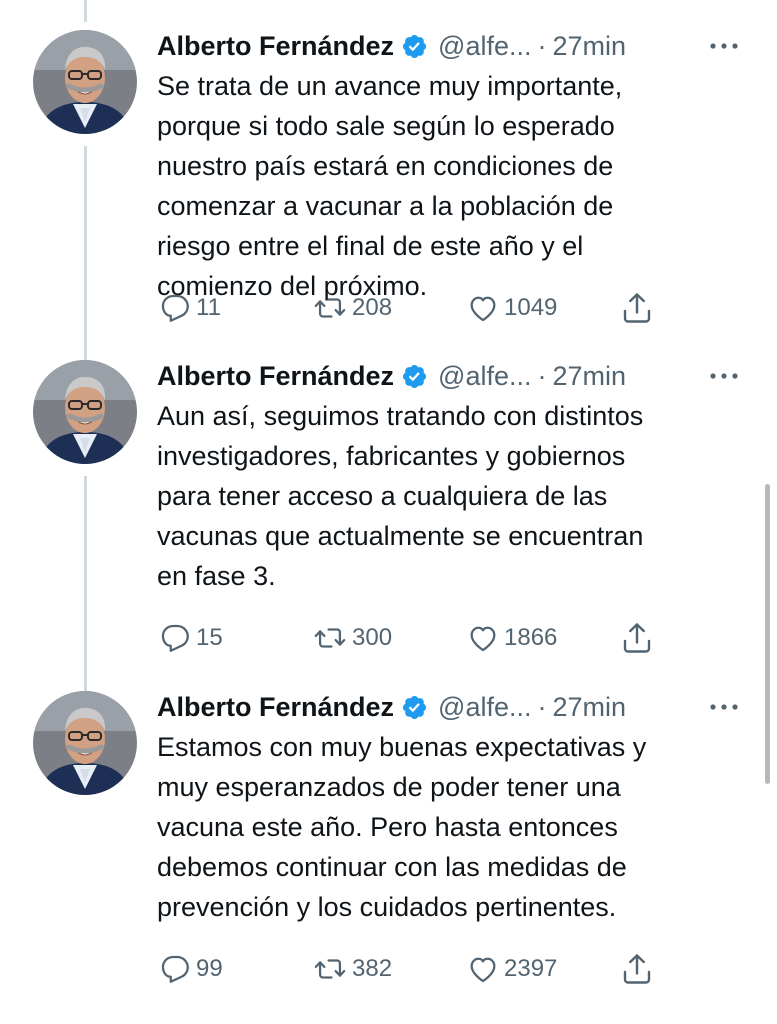 This screenshot has width=777, height=1024. I want to click on tweet-text-line: comenzar a vacunar a la población de, so click(385, 206).